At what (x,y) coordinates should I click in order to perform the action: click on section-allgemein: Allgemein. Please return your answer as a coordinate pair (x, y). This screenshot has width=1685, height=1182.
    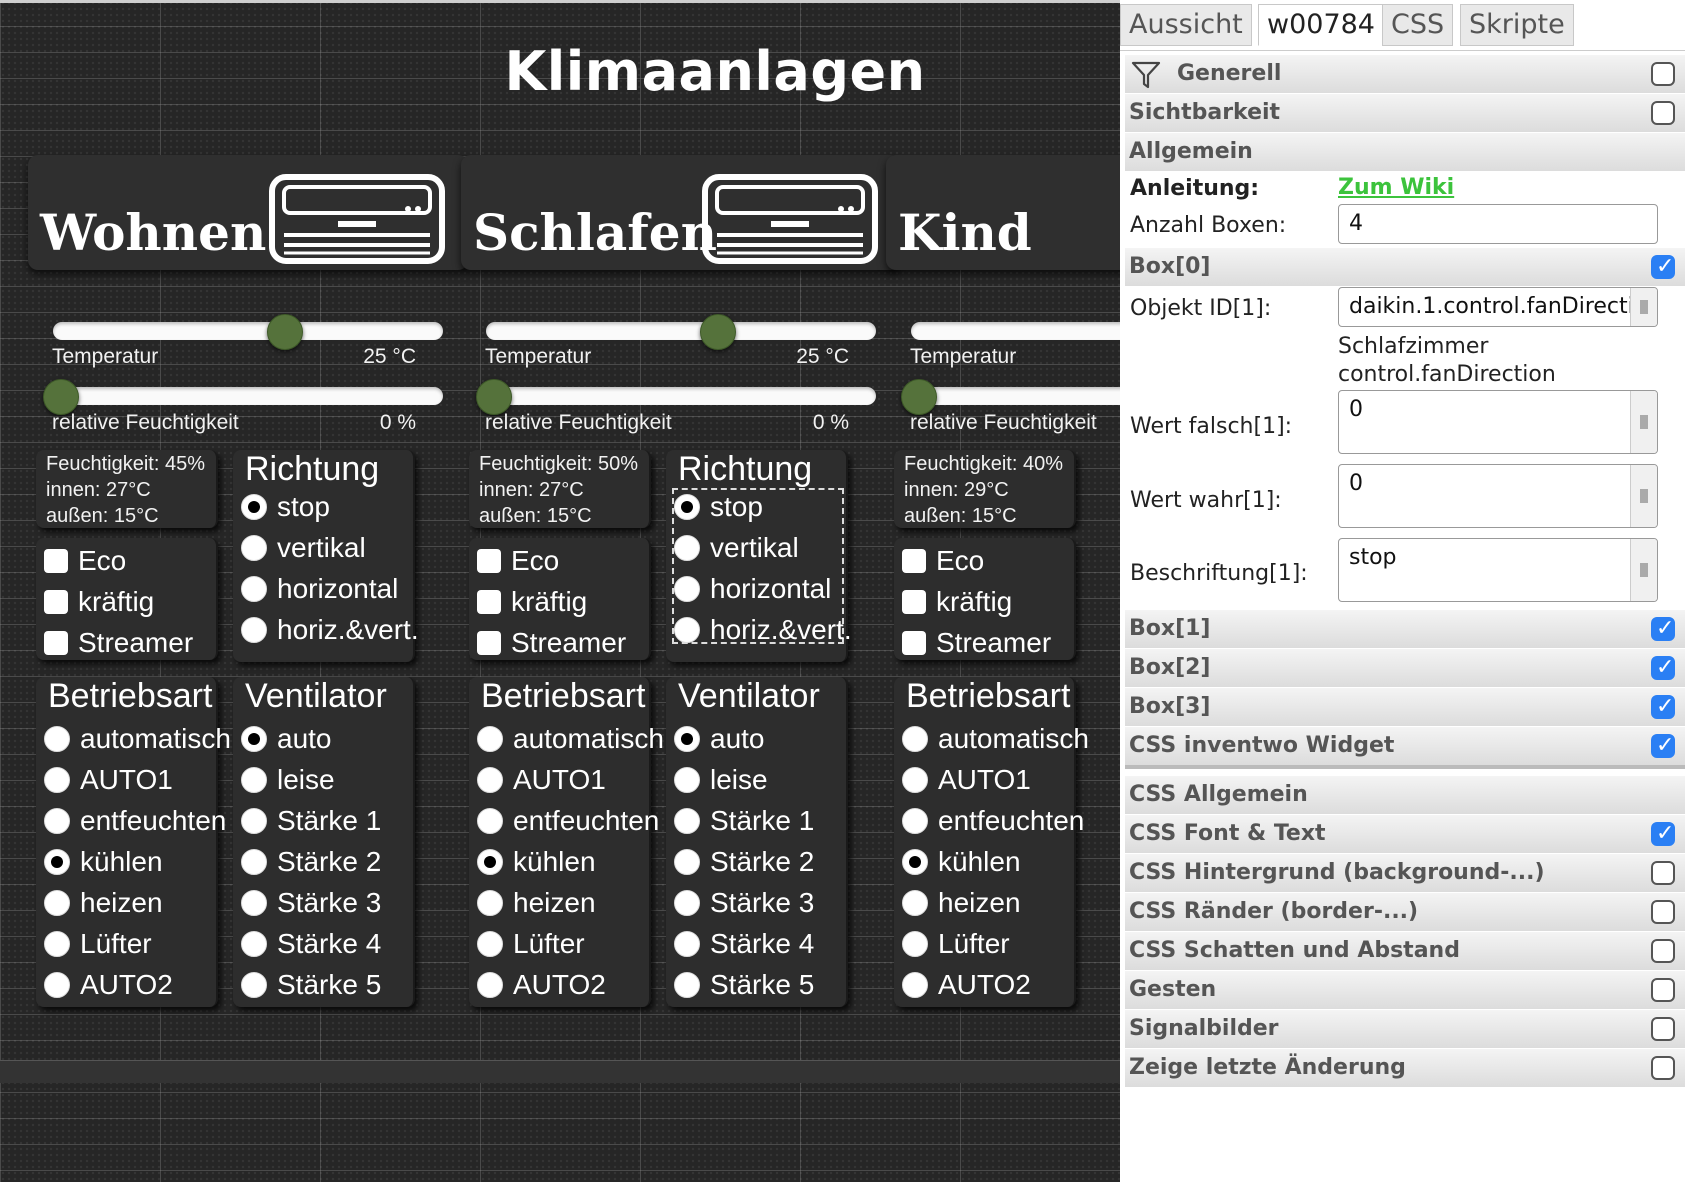
    Looking at the image, I should click on (1405, 152).